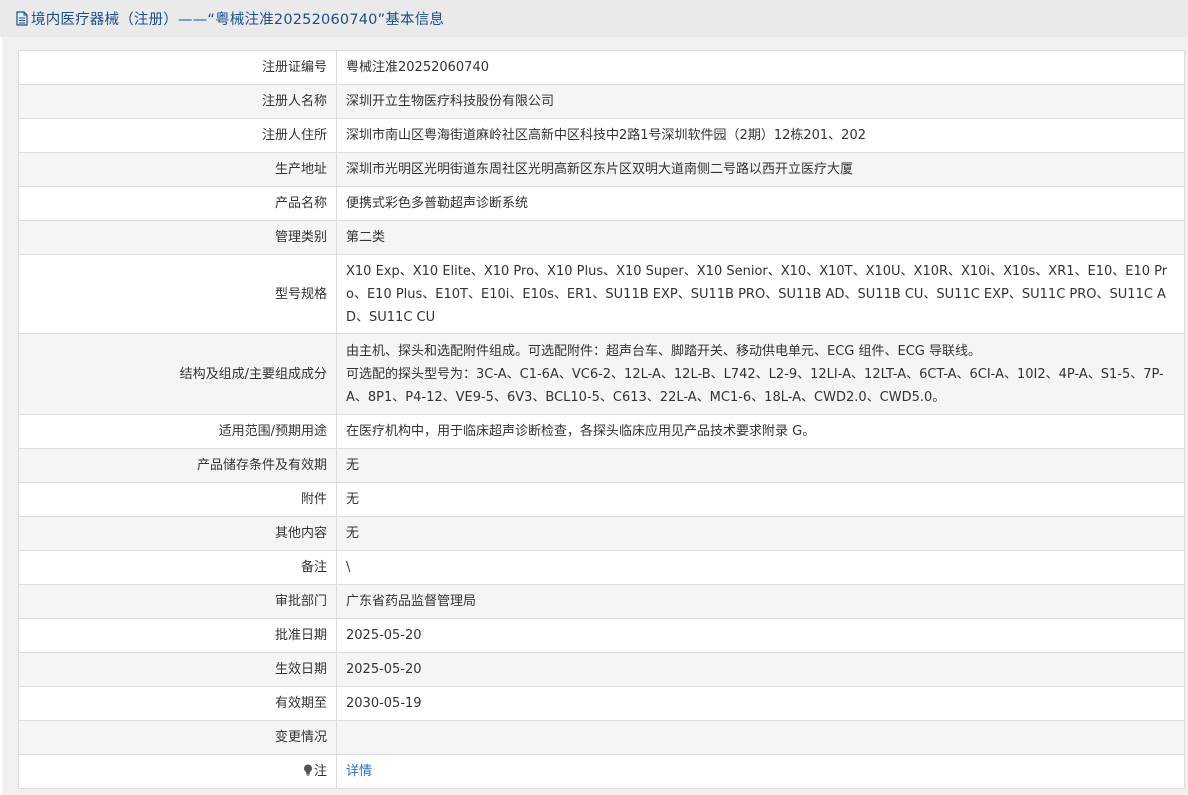 This screenshot has width=1188, height=795. Describe the element at coordinates (177, 669) in the screenshot. I see `row-label: 生效日期` at that location.